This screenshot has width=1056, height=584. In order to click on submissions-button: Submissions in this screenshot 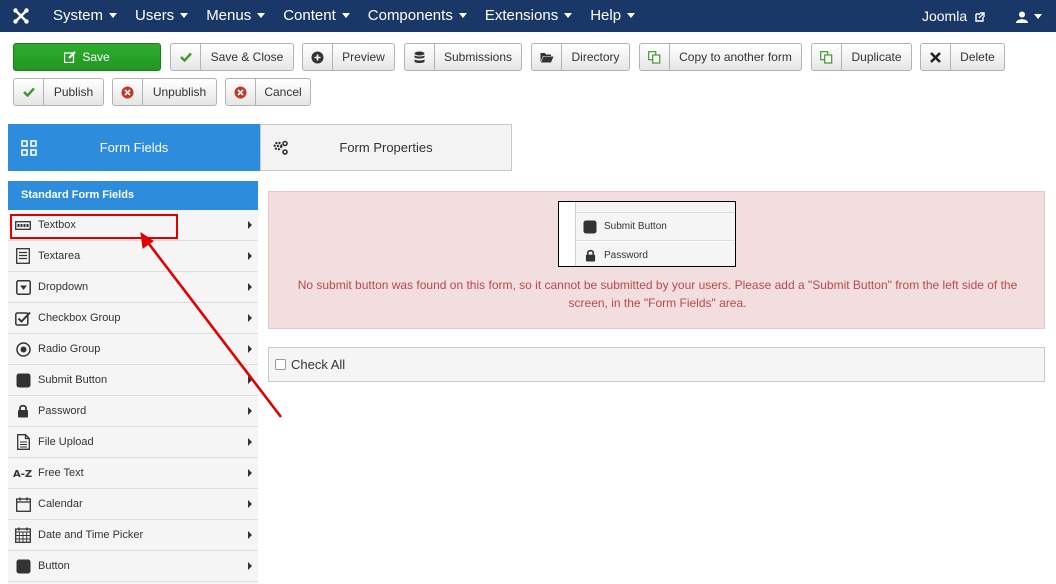, I will do `click(463, 57)`.